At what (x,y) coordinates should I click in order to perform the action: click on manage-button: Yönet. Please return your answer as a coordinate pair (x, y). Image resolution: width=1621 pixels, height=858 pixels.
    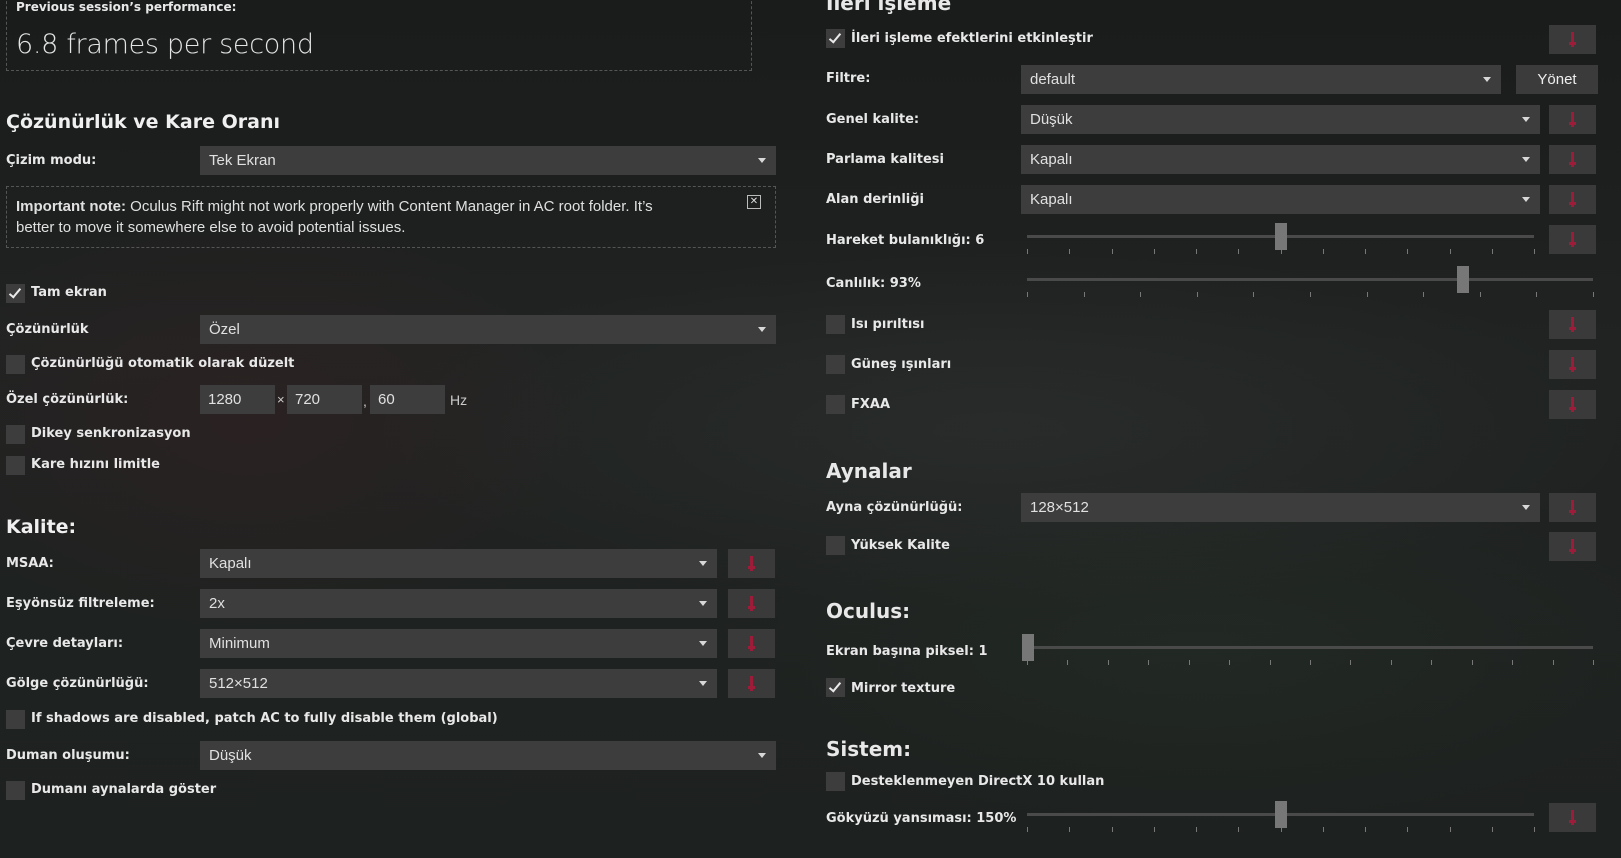
    Looking at the image, I should click on (1557, 79).